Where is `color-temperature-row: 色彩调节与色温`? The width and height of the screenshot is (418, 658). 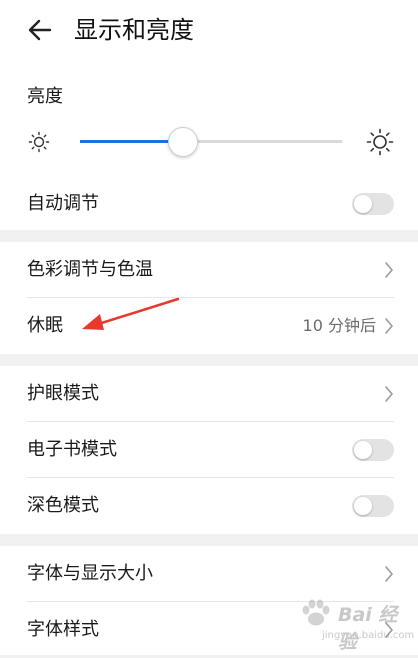 color-temperature-row: 色彩调节与色温 is located at coordinates (209, 270).